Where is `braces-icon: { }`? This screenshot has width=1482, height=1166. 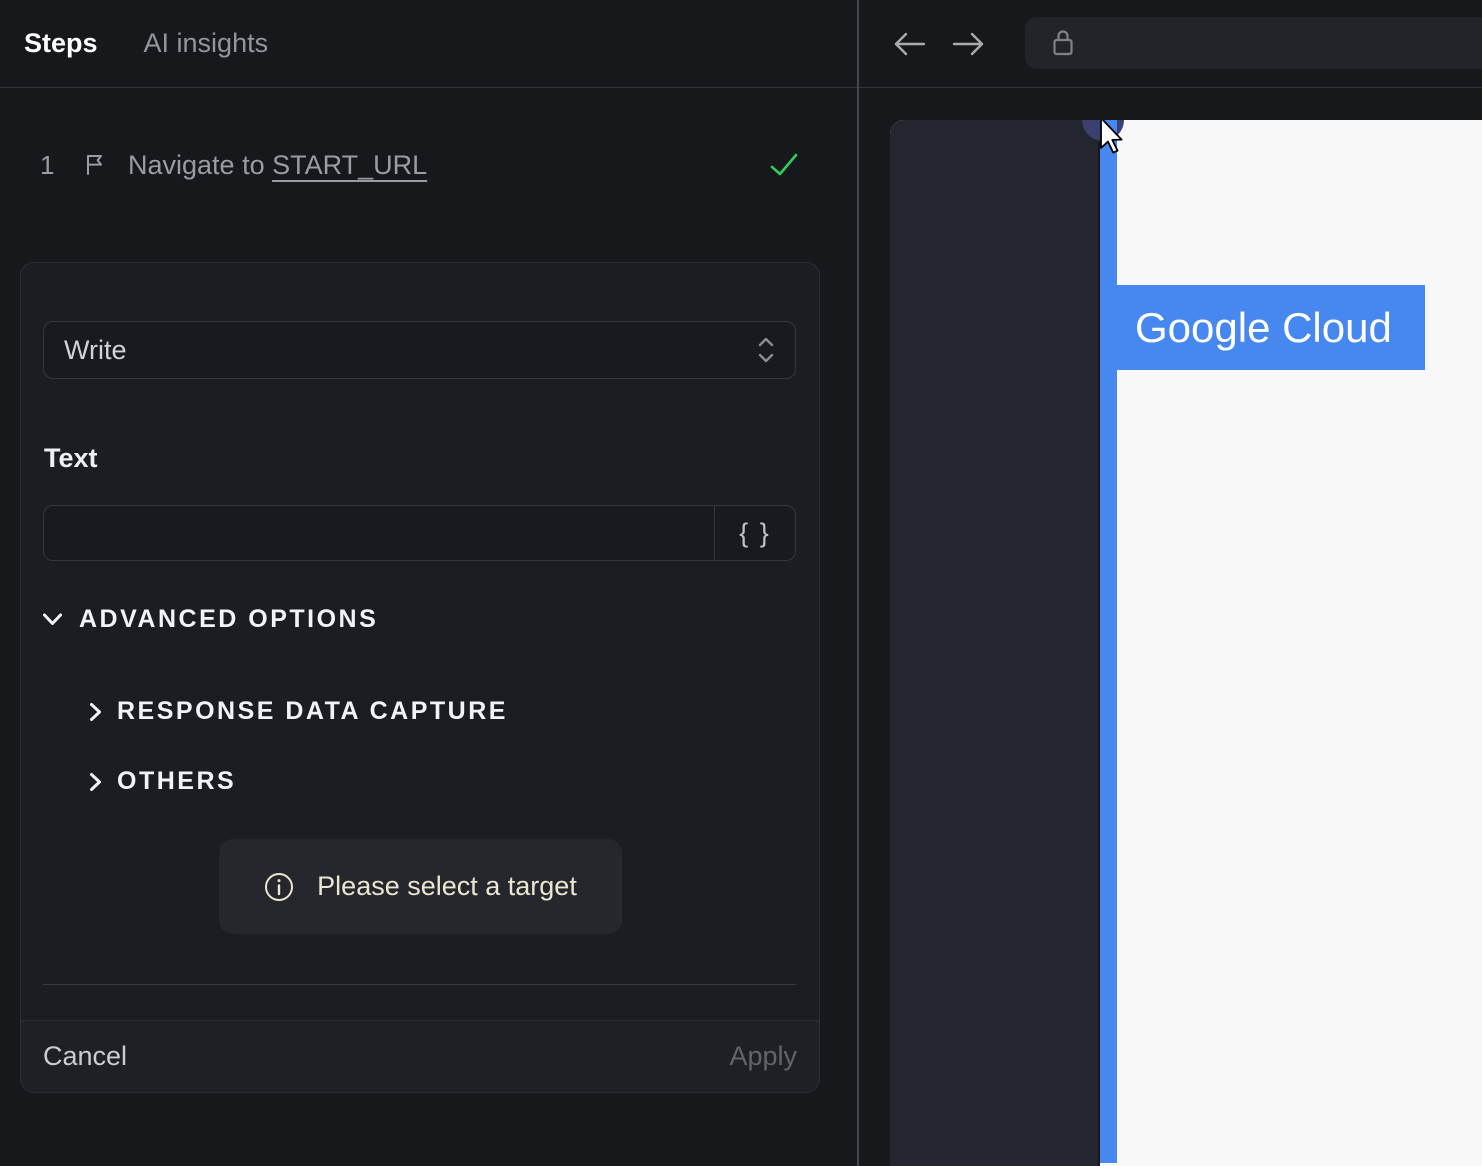
braces-icon: { } is located at coordinates (755, 532).